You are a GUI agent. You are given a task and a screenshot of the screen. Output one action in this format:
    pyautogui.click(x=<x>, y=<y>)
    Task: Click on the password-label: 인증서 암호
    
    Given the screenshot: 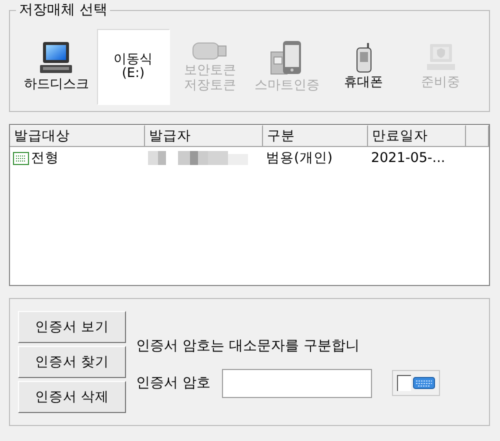 What is the action you would take?
    pyautogui.click(x=173, y=383)
    